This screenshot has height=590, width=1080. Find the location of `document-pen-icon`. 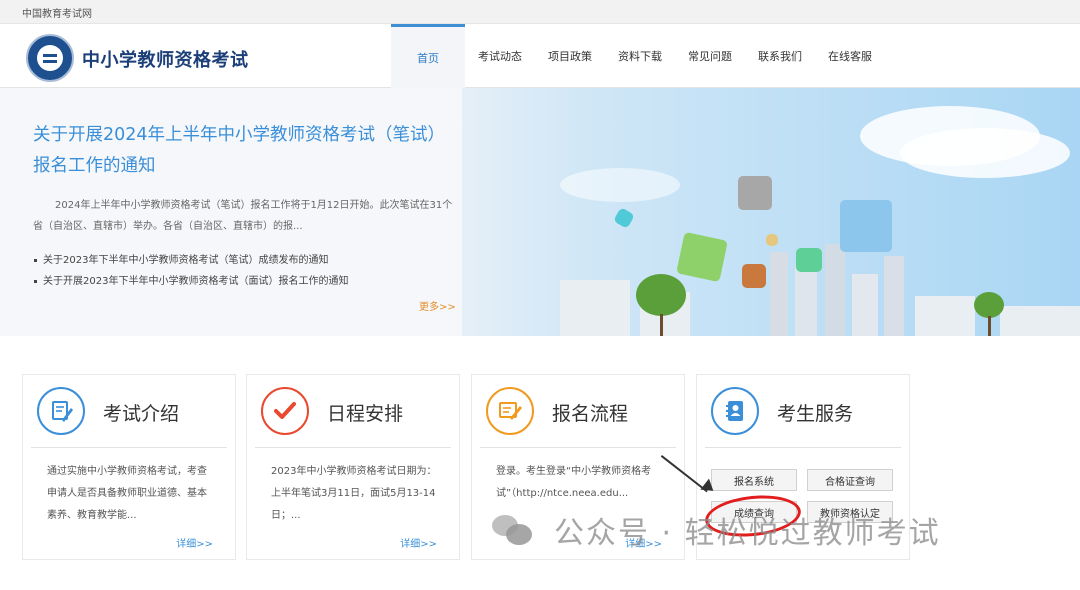

document-pen-icon is located at coordinates (61, 411).